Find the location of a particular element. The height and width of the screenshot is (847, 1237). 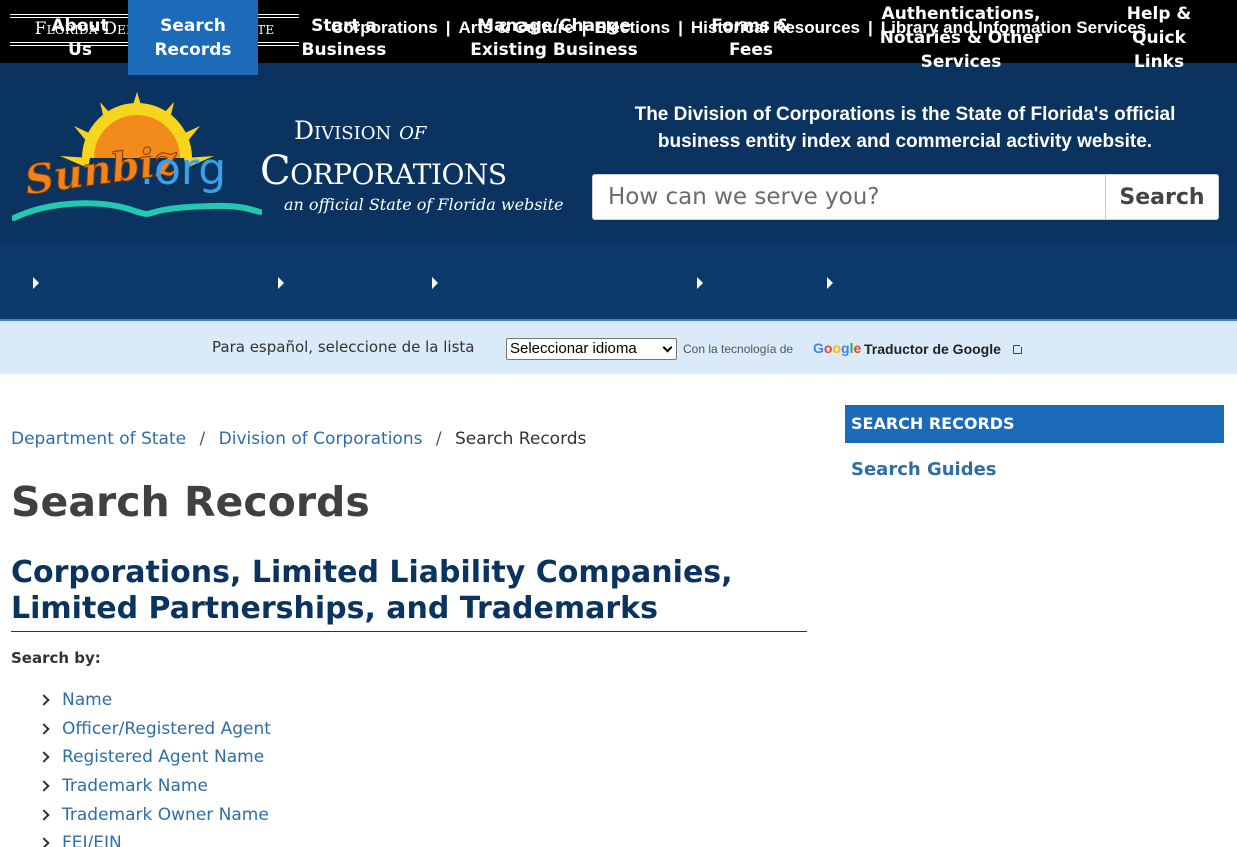

language-select-value: Seleccionar idioma is located at coordinates (573, 348).